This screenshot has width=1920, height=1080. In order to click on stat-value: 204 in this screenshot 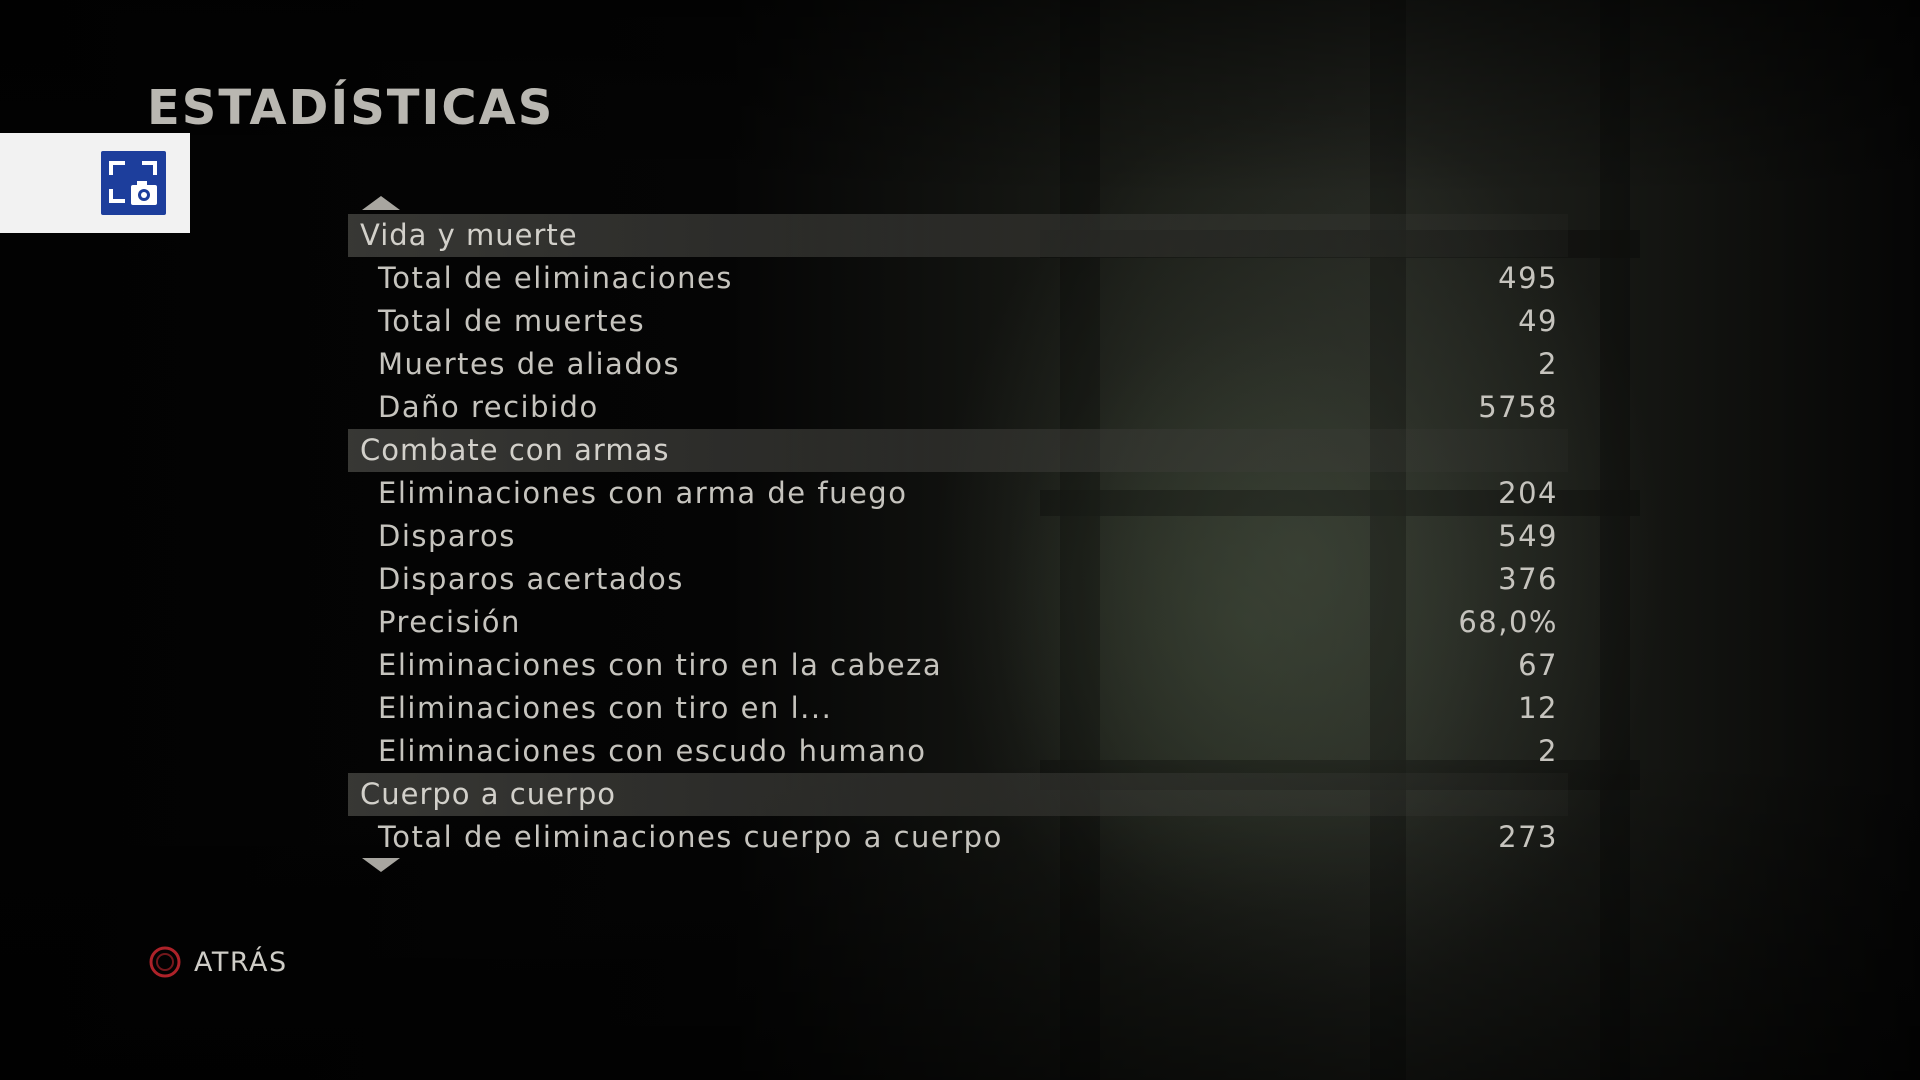, I will do `click(1528, 493)`.